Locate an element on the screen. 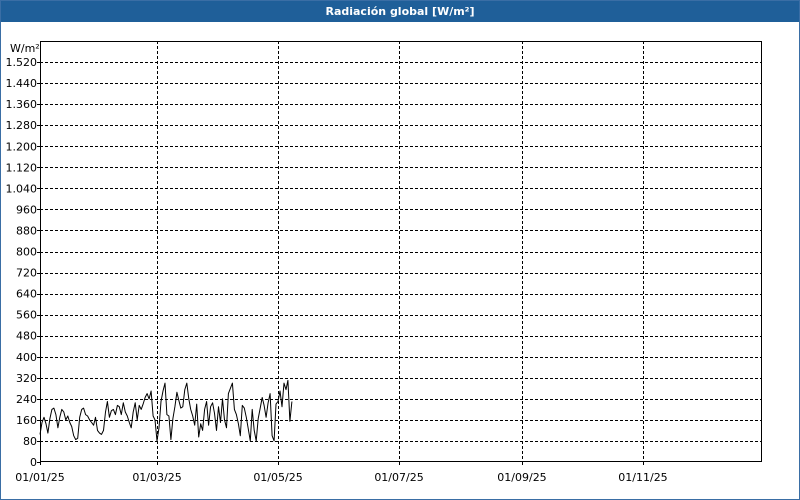 The width and height of the screenshot is (800, 500). y-tick-label: 640 is located at coordinates (26, 294).